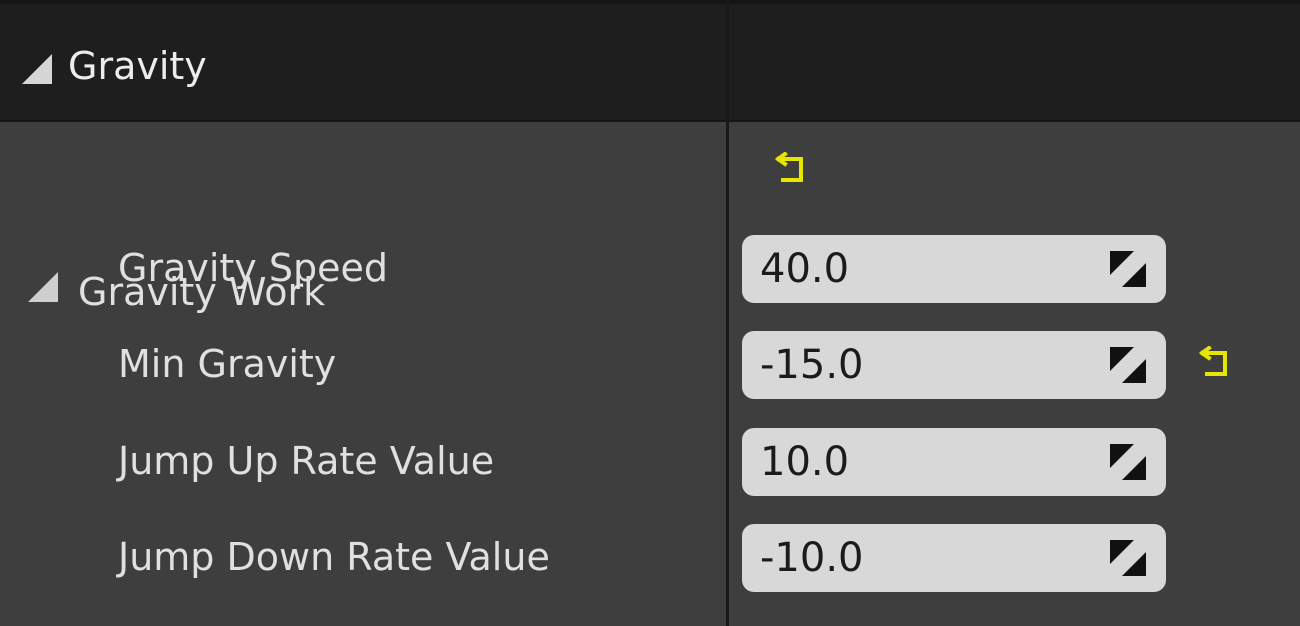 The image size is (1300, 626). I want to click on min-gravity-input: -15.0, so click(954, 365).